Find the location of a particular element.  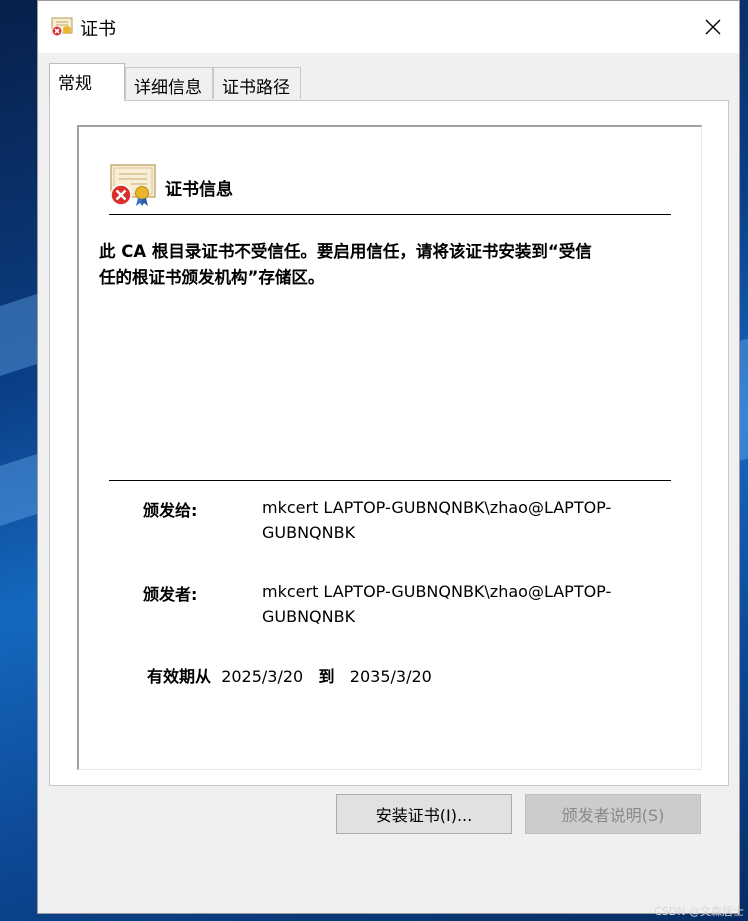

issued-by-label: 颁发者: is located at coordinates (170, 594).